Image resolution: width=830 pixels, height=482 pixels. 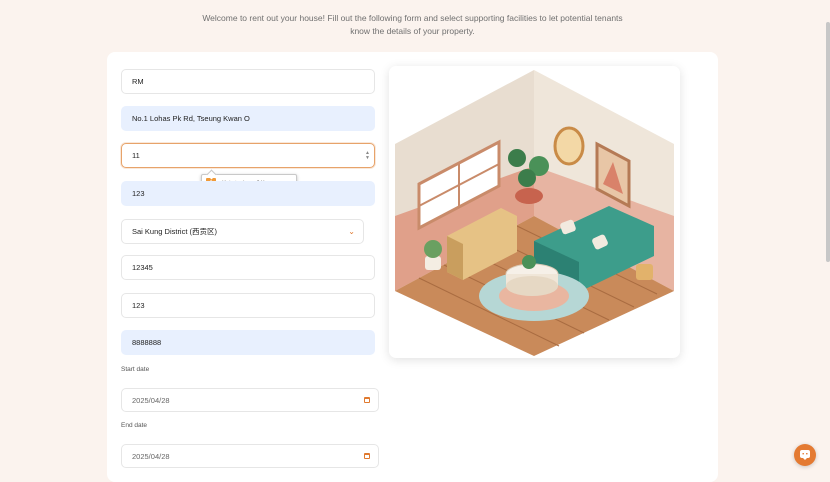 I want to click on district-select-value: Sai Kung District (西贡区), so click(x=175, y=231).